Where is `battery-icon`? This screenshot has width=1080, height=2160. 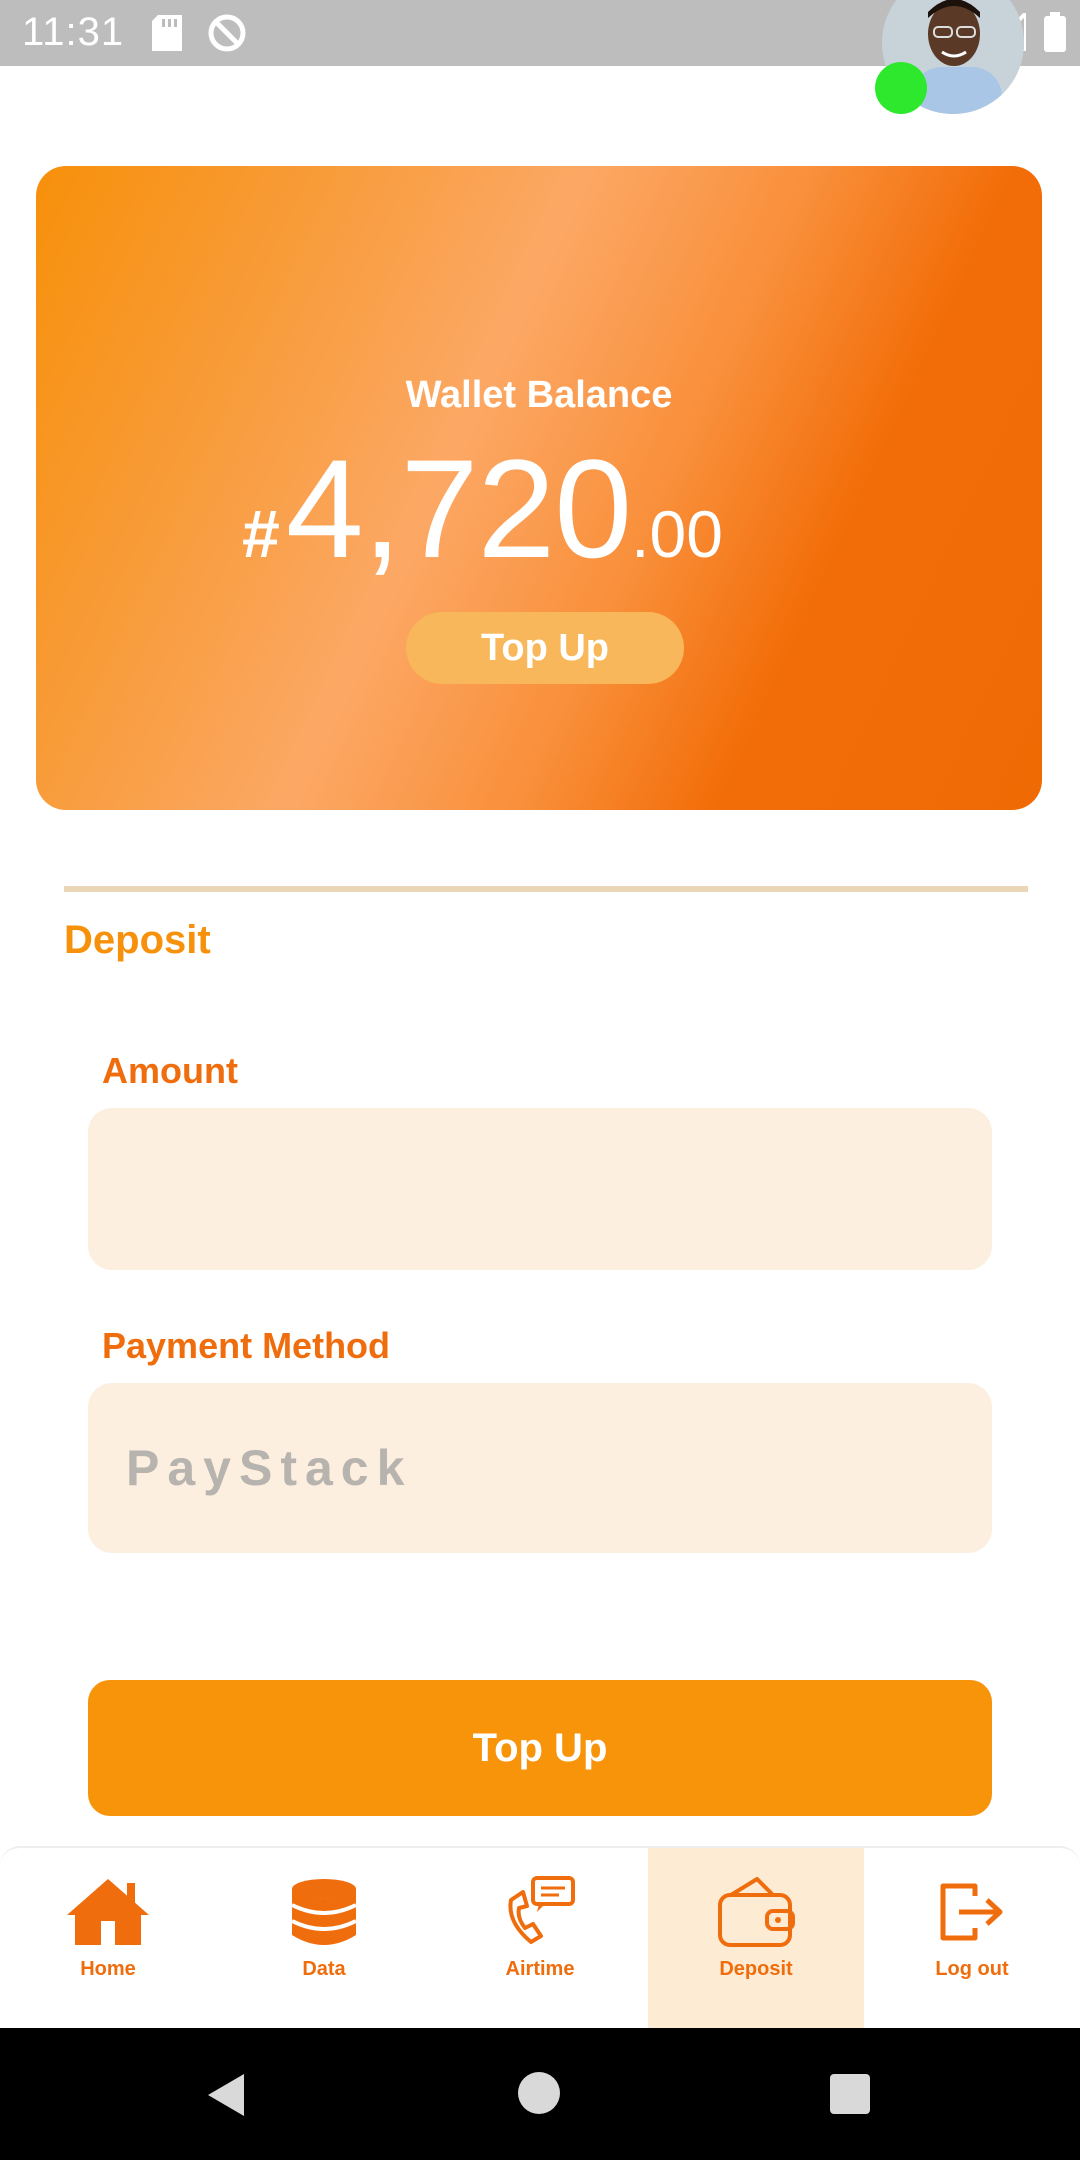 battery-icon is located at coordinates (1055, 34).